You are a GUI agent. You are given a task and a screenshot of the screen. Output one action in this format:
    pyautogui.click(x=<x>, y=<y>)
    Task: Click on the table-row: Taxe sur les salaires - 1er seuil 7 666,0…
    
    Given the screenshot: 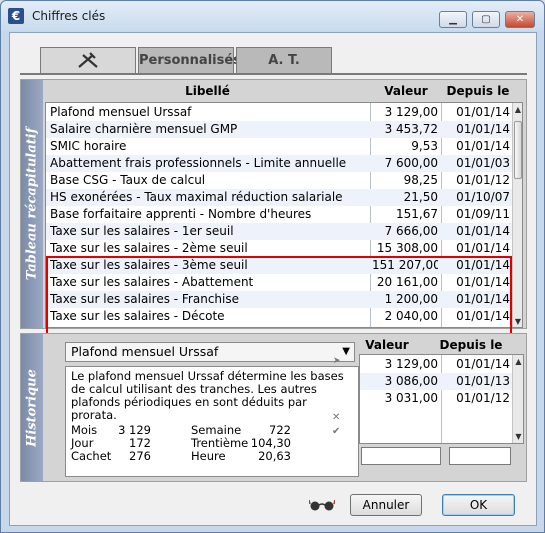 What is the action you would take?
    pyautogui.click(x=279, y=231)
    